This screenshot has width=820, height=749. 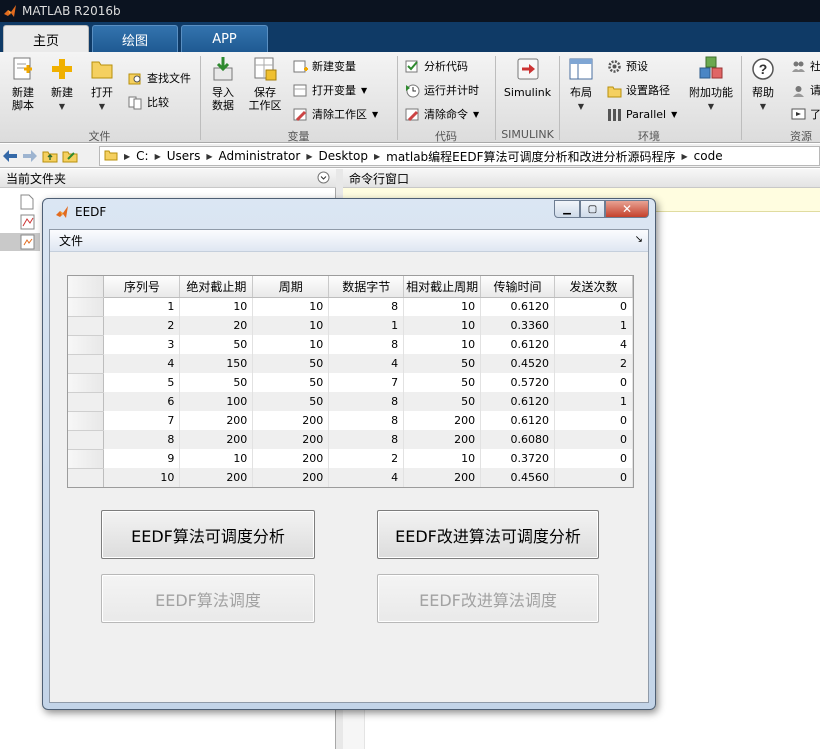 I want to click on column-header: 发送次数, so click(x=593, y=287).